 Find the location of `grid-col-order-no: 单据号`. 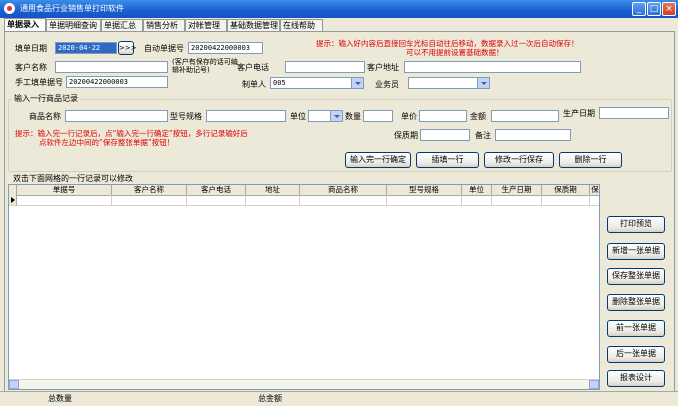

grid-col-order-no: 单据号 is located at coordinates (64, 190).